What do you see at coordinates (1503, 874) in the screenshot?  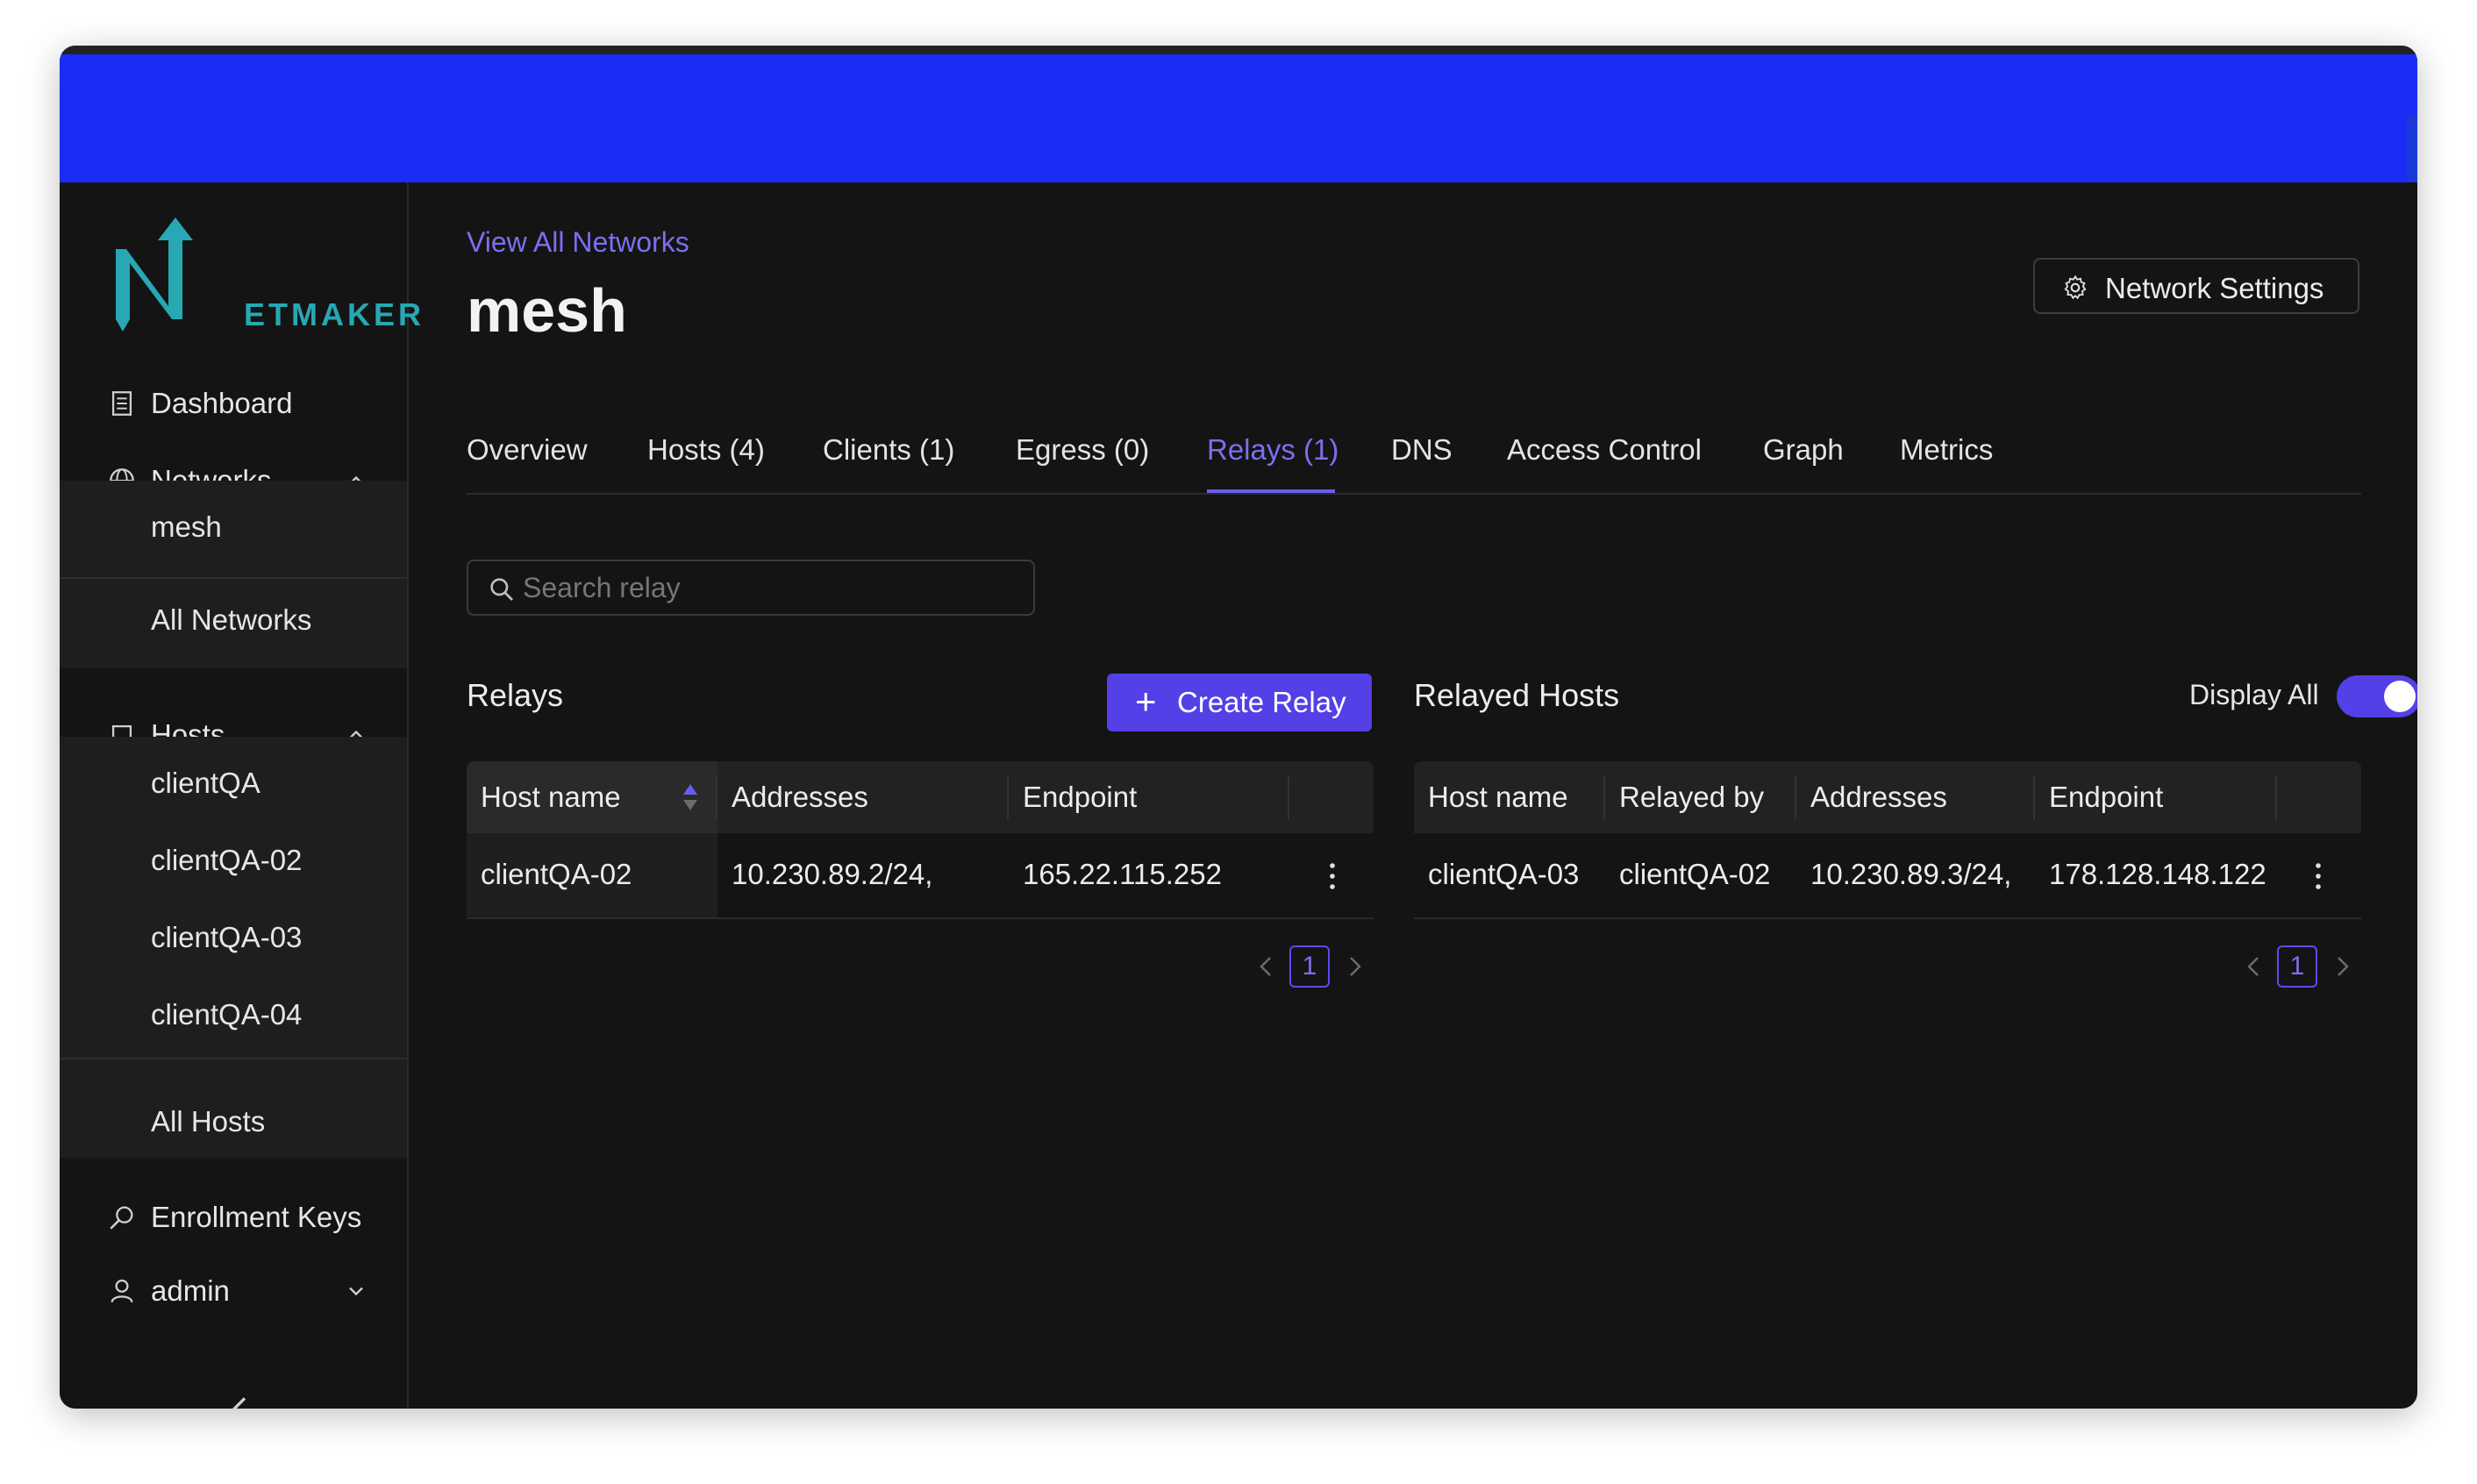 I see `relayed-host-name: clientQA-03` at bounding box center [1503, 874].